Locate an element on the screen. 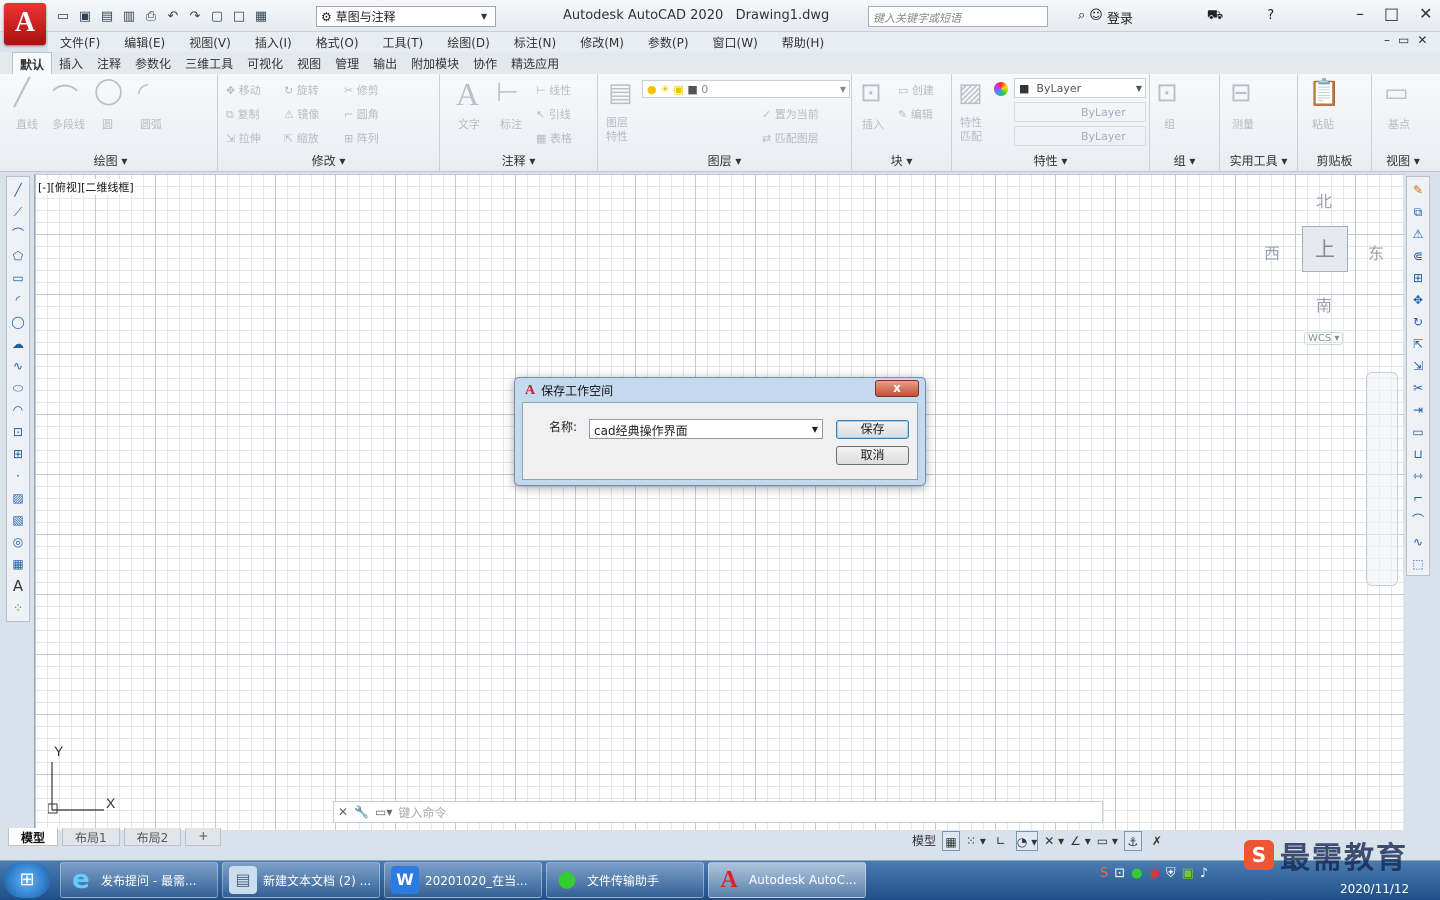 This screenshot has width=1440, height=900. dialog-close-button: x is located at coordinates (897, 388).